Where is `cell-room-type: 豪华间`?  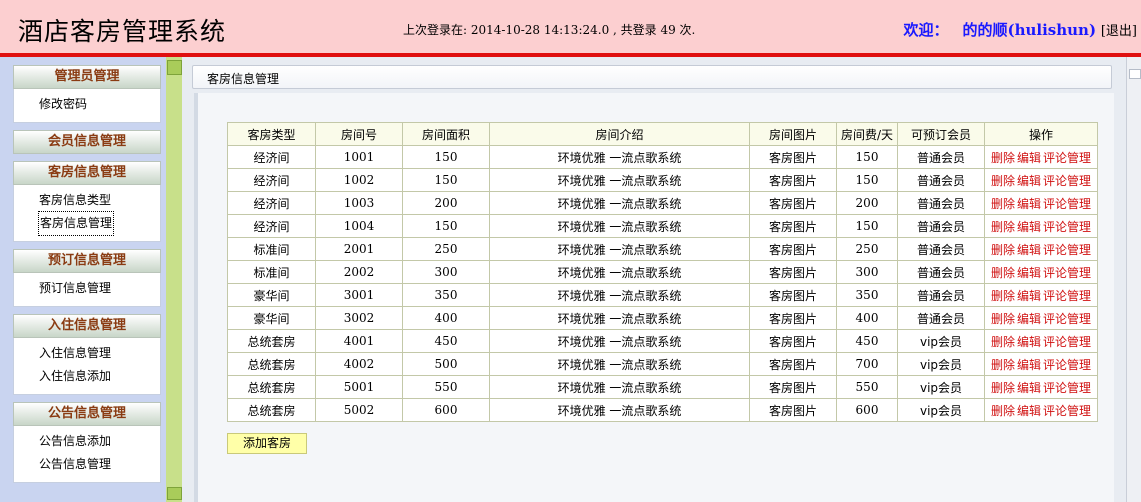
cell-room-type: 豪华间 is located at coordinates (271, 318).